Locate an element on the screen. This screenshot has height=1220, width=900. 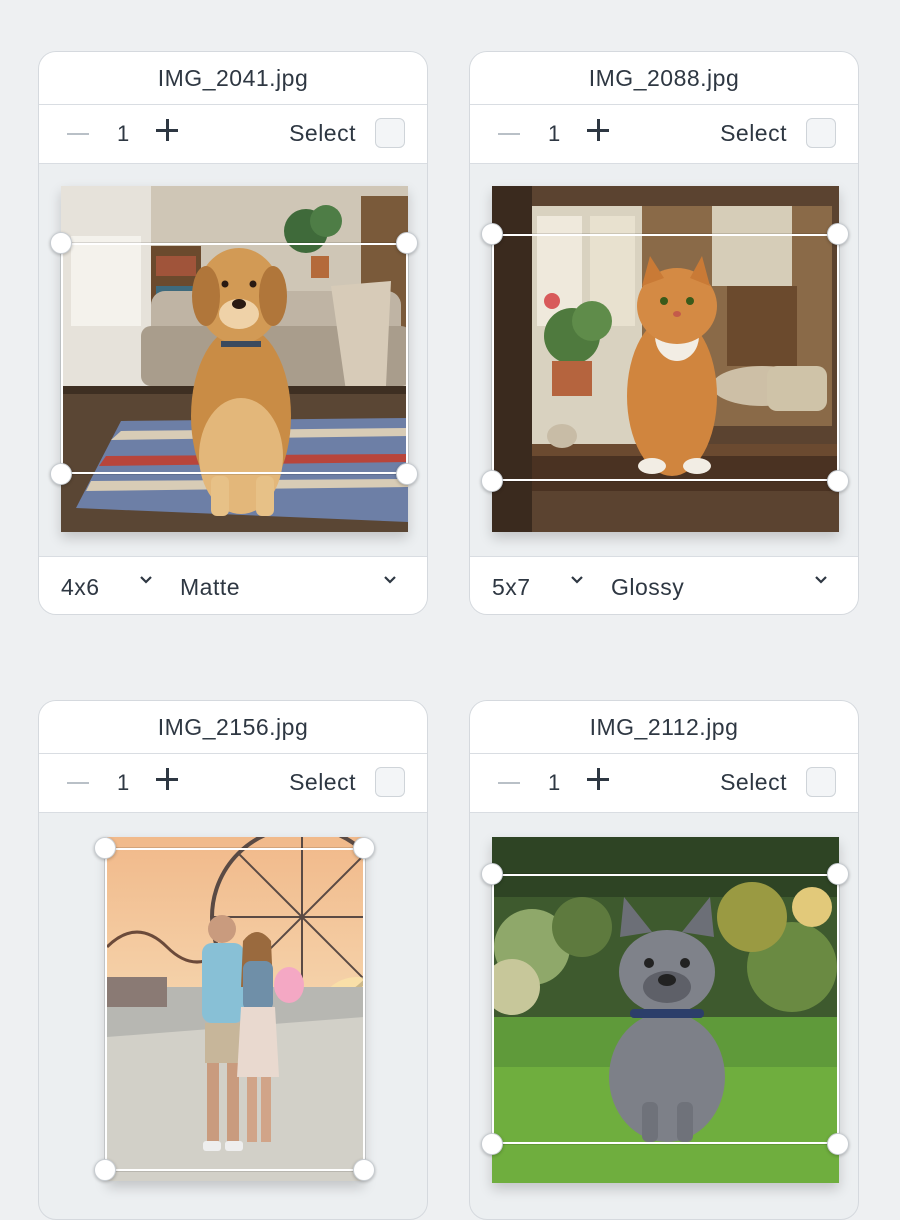
size-select: 5x7 is located at coordinates (511, 587).